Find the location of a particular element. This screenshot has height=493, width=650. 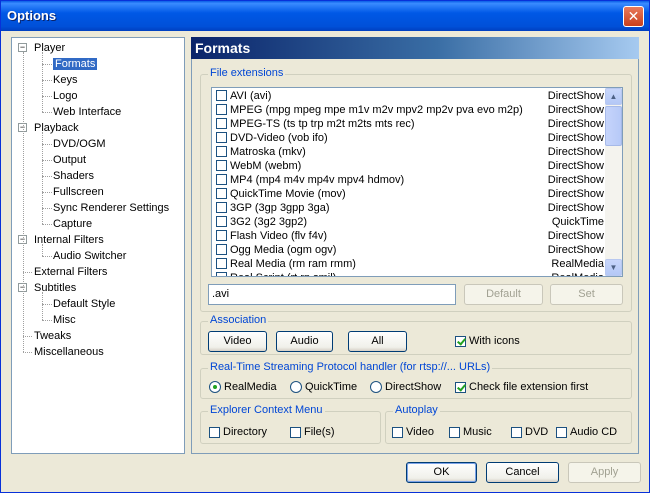

autoplay-video-checkbox: Video is located at coordinates (413, 432).